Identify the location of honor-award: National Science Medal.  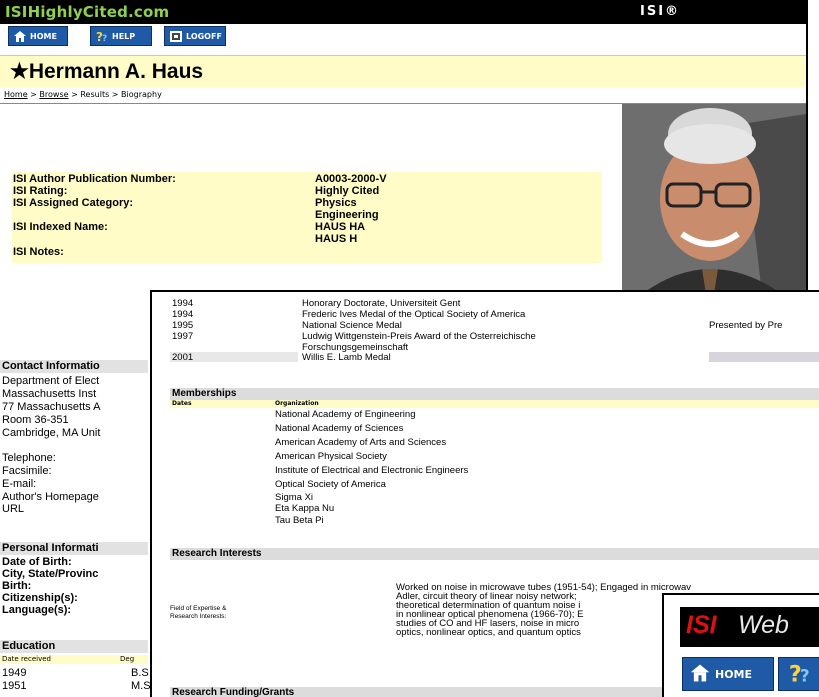
(352, 325).